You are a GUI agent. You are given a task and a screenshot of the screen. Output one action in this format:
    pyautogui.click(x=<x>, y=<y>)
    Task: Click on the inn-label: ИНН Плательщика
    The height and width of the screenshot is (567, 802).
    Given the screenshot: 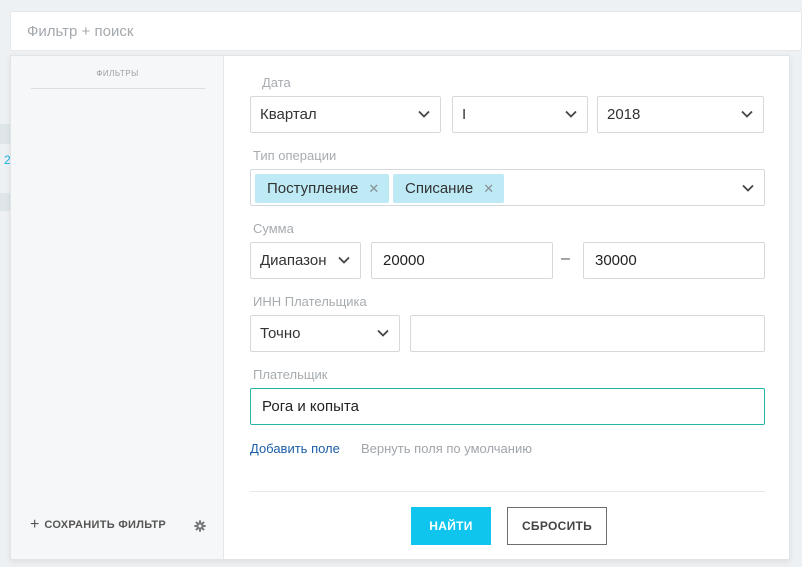 What is the action you would take?
    pyautogui.click(x=310, y=301)
    